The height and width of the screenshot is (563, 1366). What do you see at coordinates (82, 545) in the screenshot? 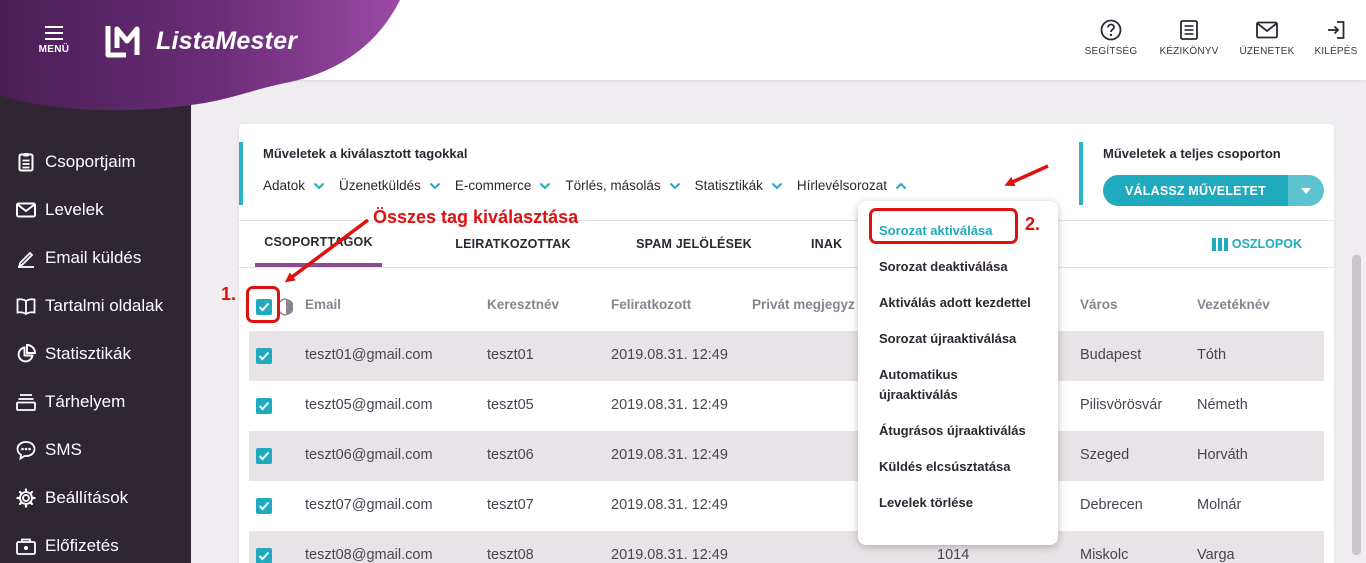
I see `sidebar-item-label: Előfizetés` at bounding box center [82, 545].